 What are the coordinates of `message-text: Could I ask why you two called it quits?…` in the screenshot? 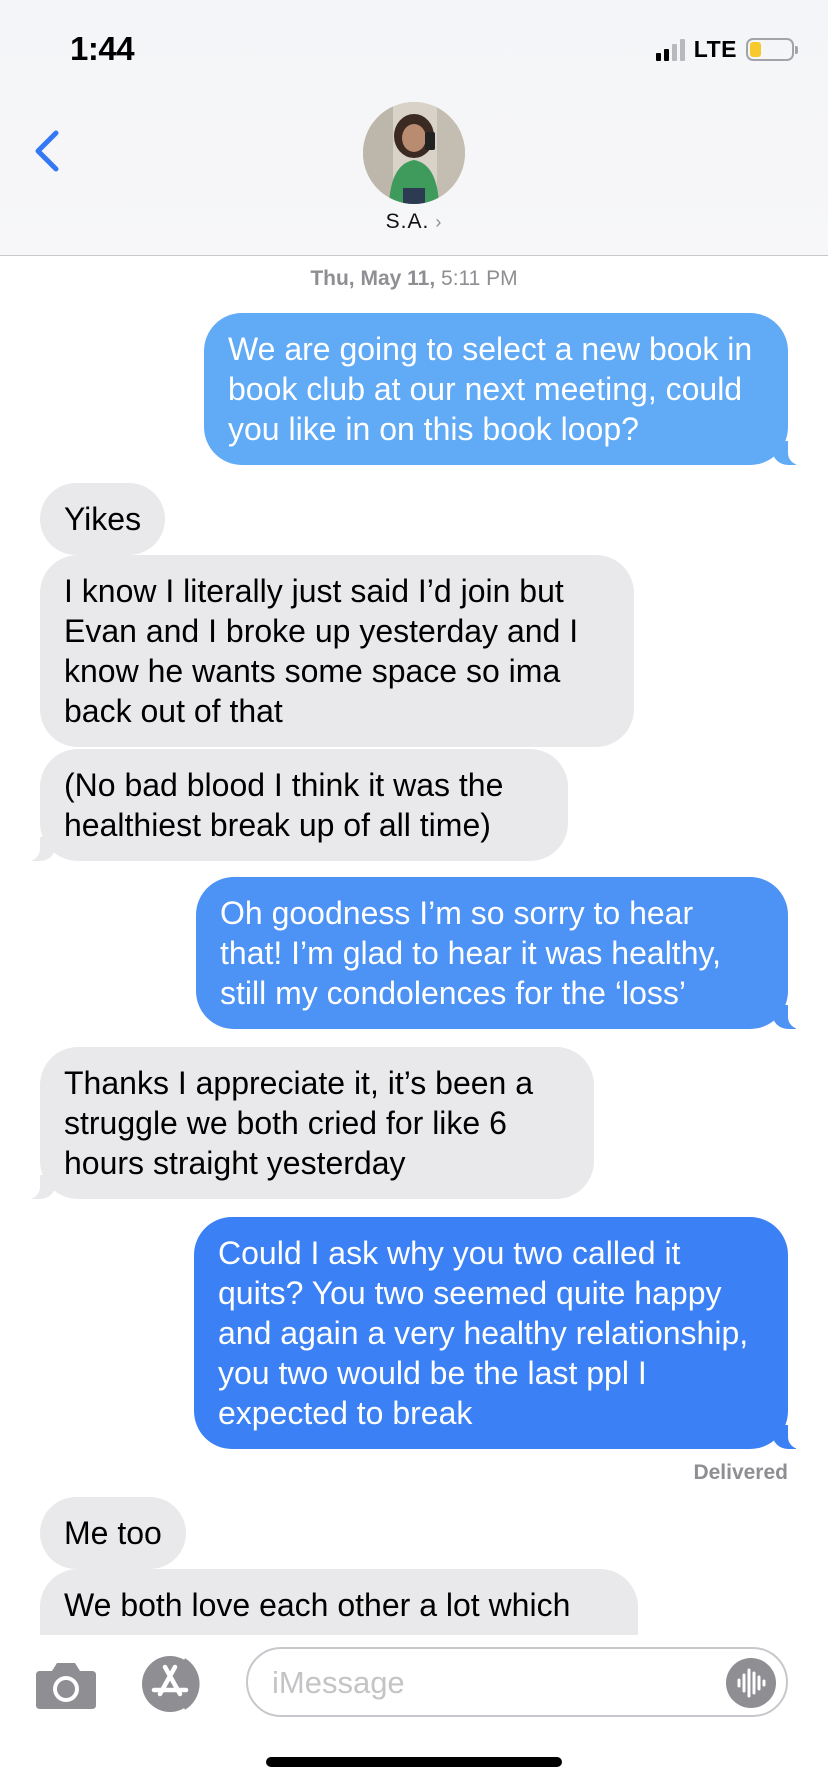 It's located at (483, 1333).